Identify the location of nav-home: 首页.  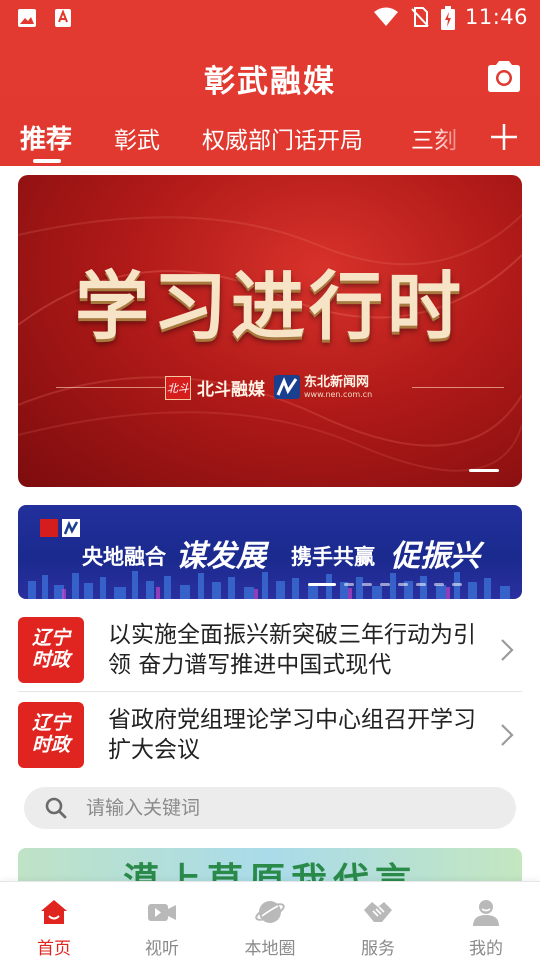
(54, 921).